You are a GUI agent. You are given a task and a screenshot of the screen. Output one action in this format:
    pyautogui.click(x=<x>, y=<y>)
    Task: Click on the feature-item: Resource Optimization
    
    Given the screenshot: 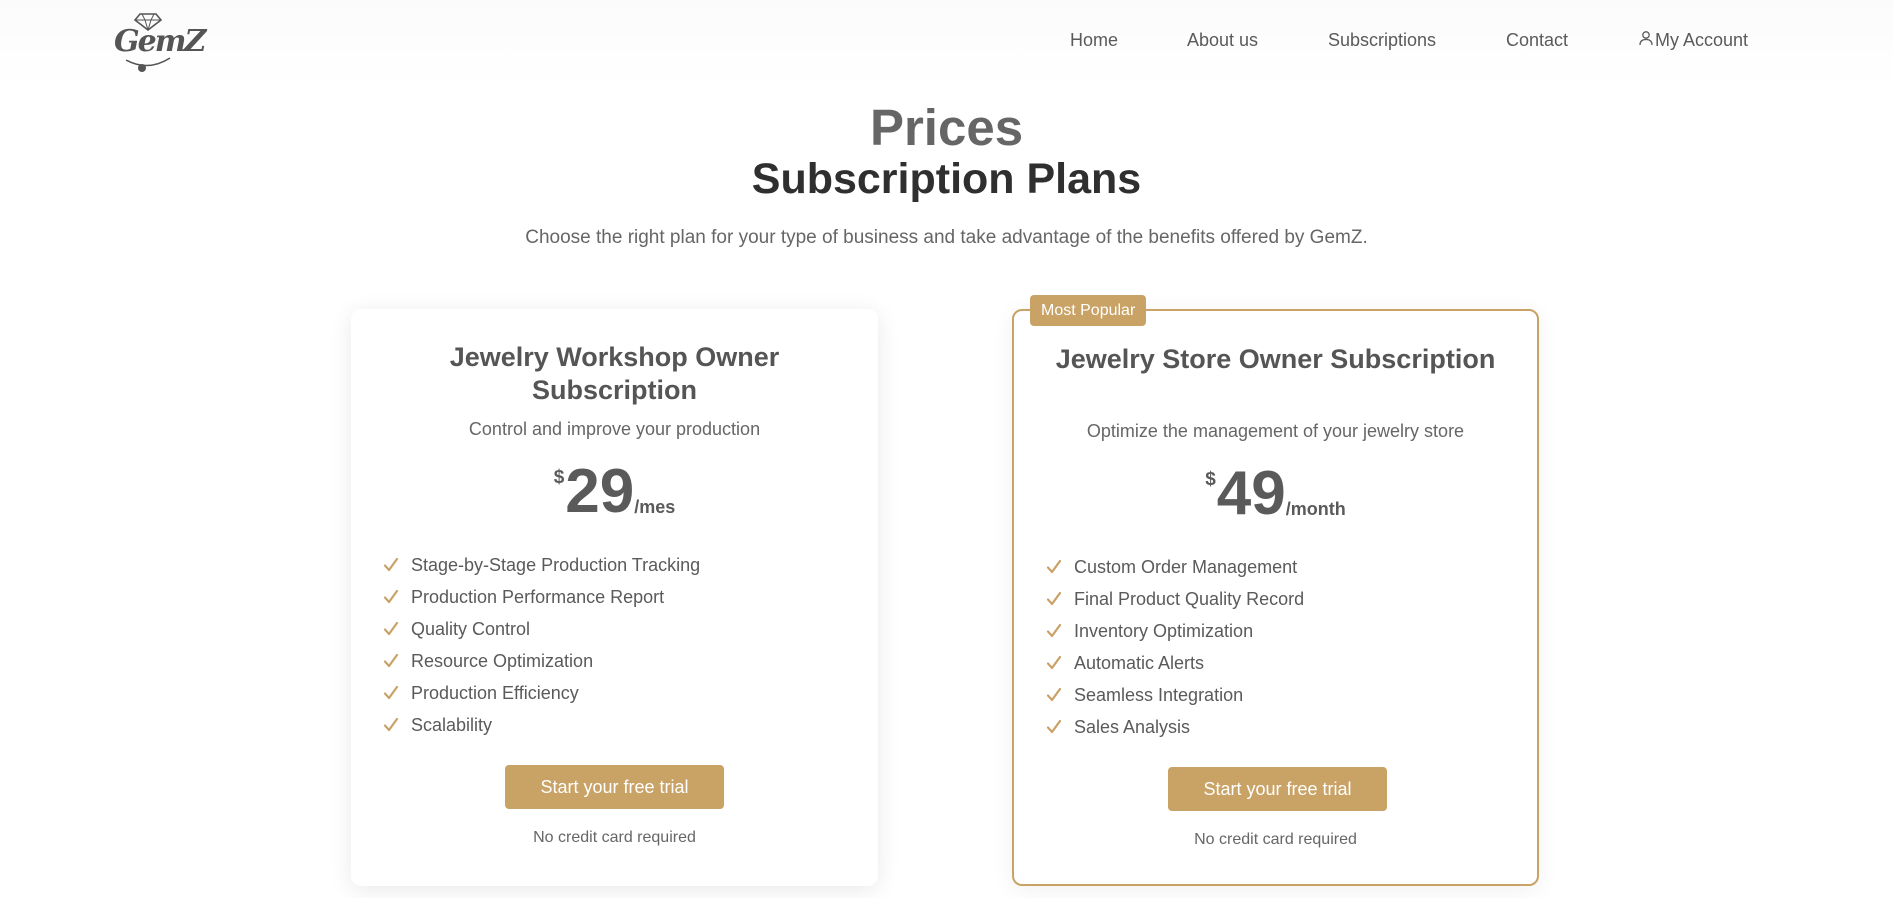 What is the action you would take?
    pyautogui.click(x=541, y=661)
    